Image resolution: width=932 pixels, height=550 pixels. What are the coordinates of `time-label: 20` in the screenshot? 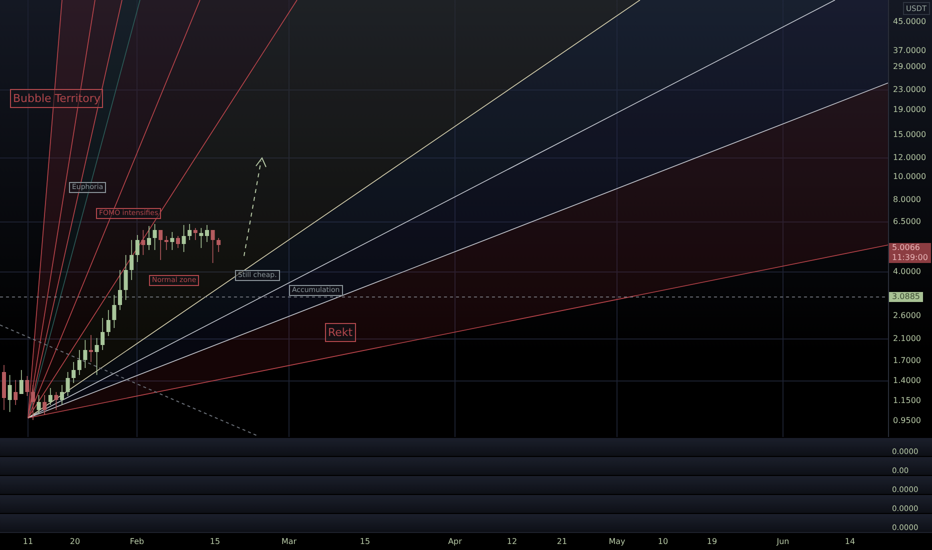 It's located at (75, 542).